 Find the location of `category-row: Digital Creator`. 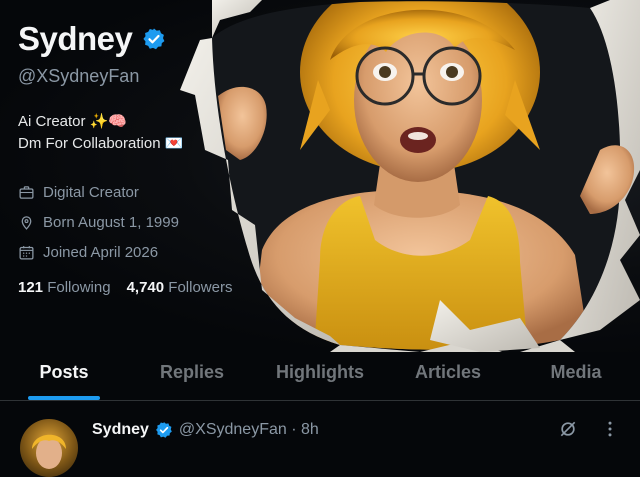

category-row: Digital Creator is located at coordinates (125, 192).